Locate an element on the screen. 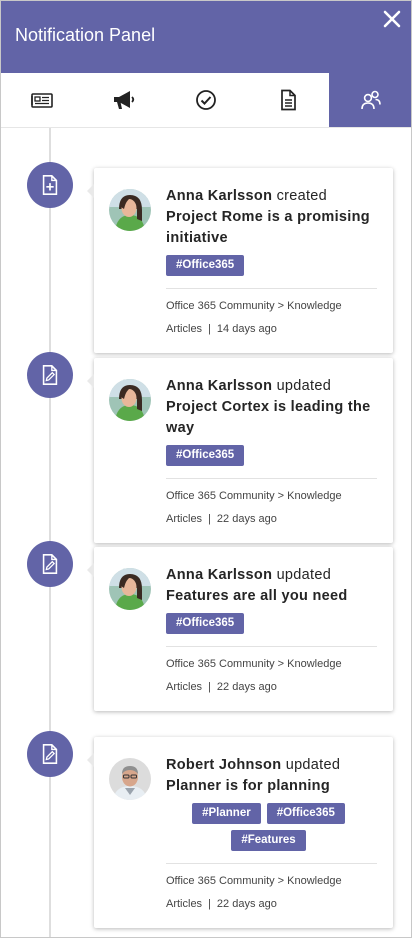 This screenshot has height=938, width=412. article-link: Features are all you need is located at coordinates (257, 596).